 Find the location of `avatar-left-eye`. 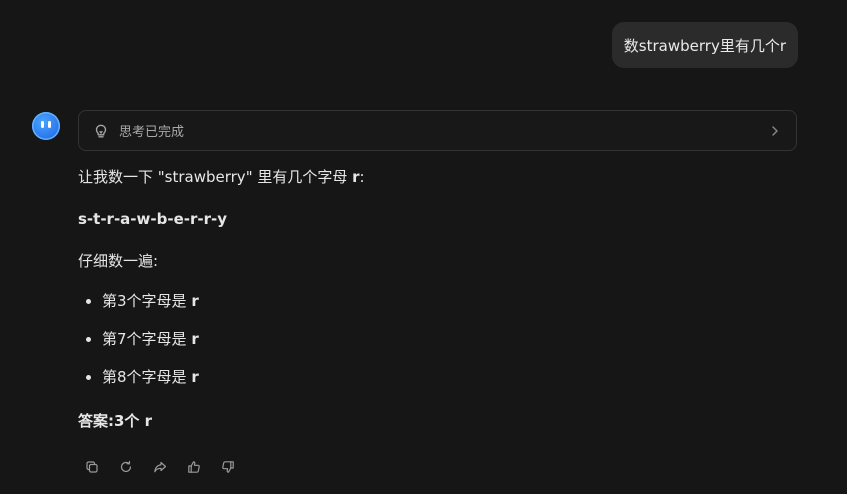

avatar-left-eye is located at coordinates (42, 124).